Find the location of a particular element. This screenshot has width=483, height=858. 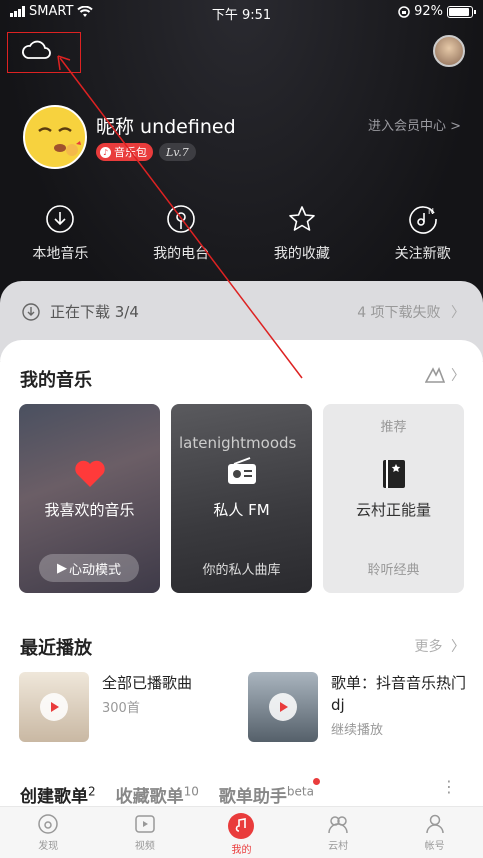

quick-local-music-label: 本地音乐 is located at coordinates (60, 254).